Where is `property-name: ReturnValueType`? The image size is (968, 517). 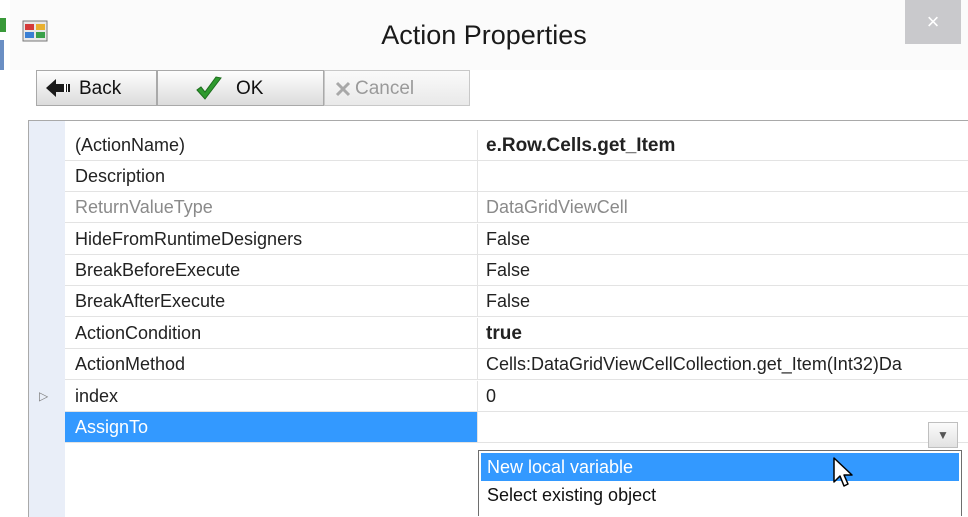
property-name: ReturnValueType is located at coordinates (271, 207).